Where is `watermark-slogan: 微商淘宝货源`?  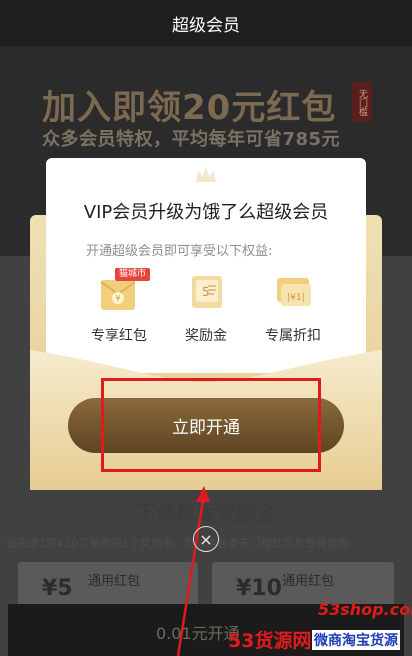 watermark-slogan: 微商淘宝货源 is located at coordinates (356, 640).